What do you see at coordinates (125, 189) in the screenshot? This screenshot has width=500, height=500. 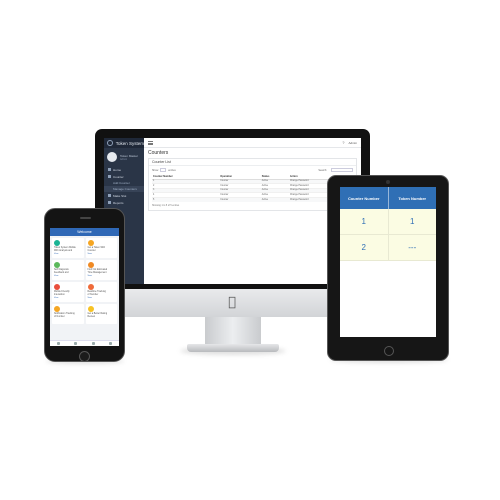 I see `sidebar-item-label: Manage Counters` at bounding box center [125, 189].